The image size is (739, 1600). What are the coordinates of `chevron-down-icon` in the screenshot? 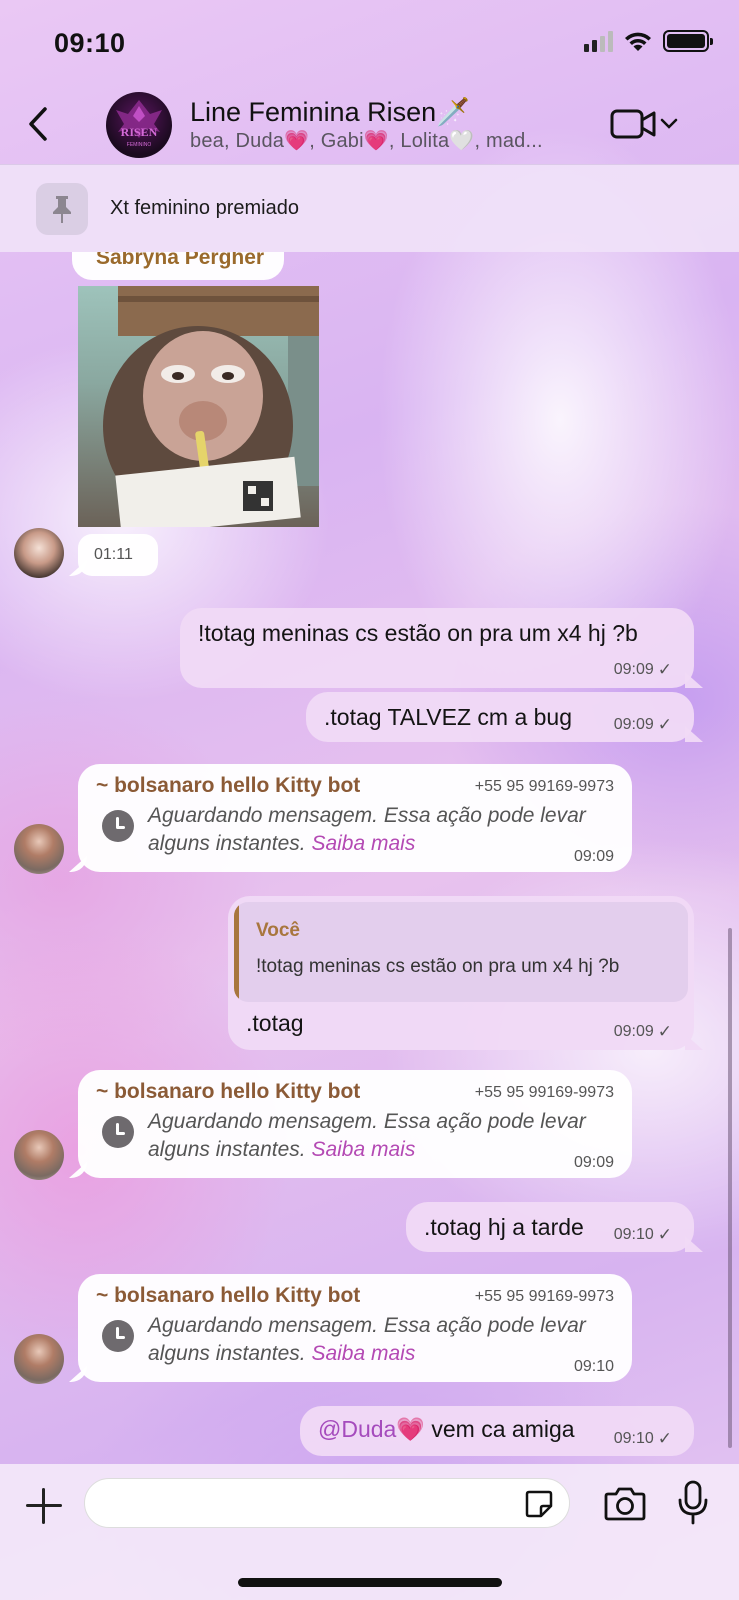 It's located at (669, 123).